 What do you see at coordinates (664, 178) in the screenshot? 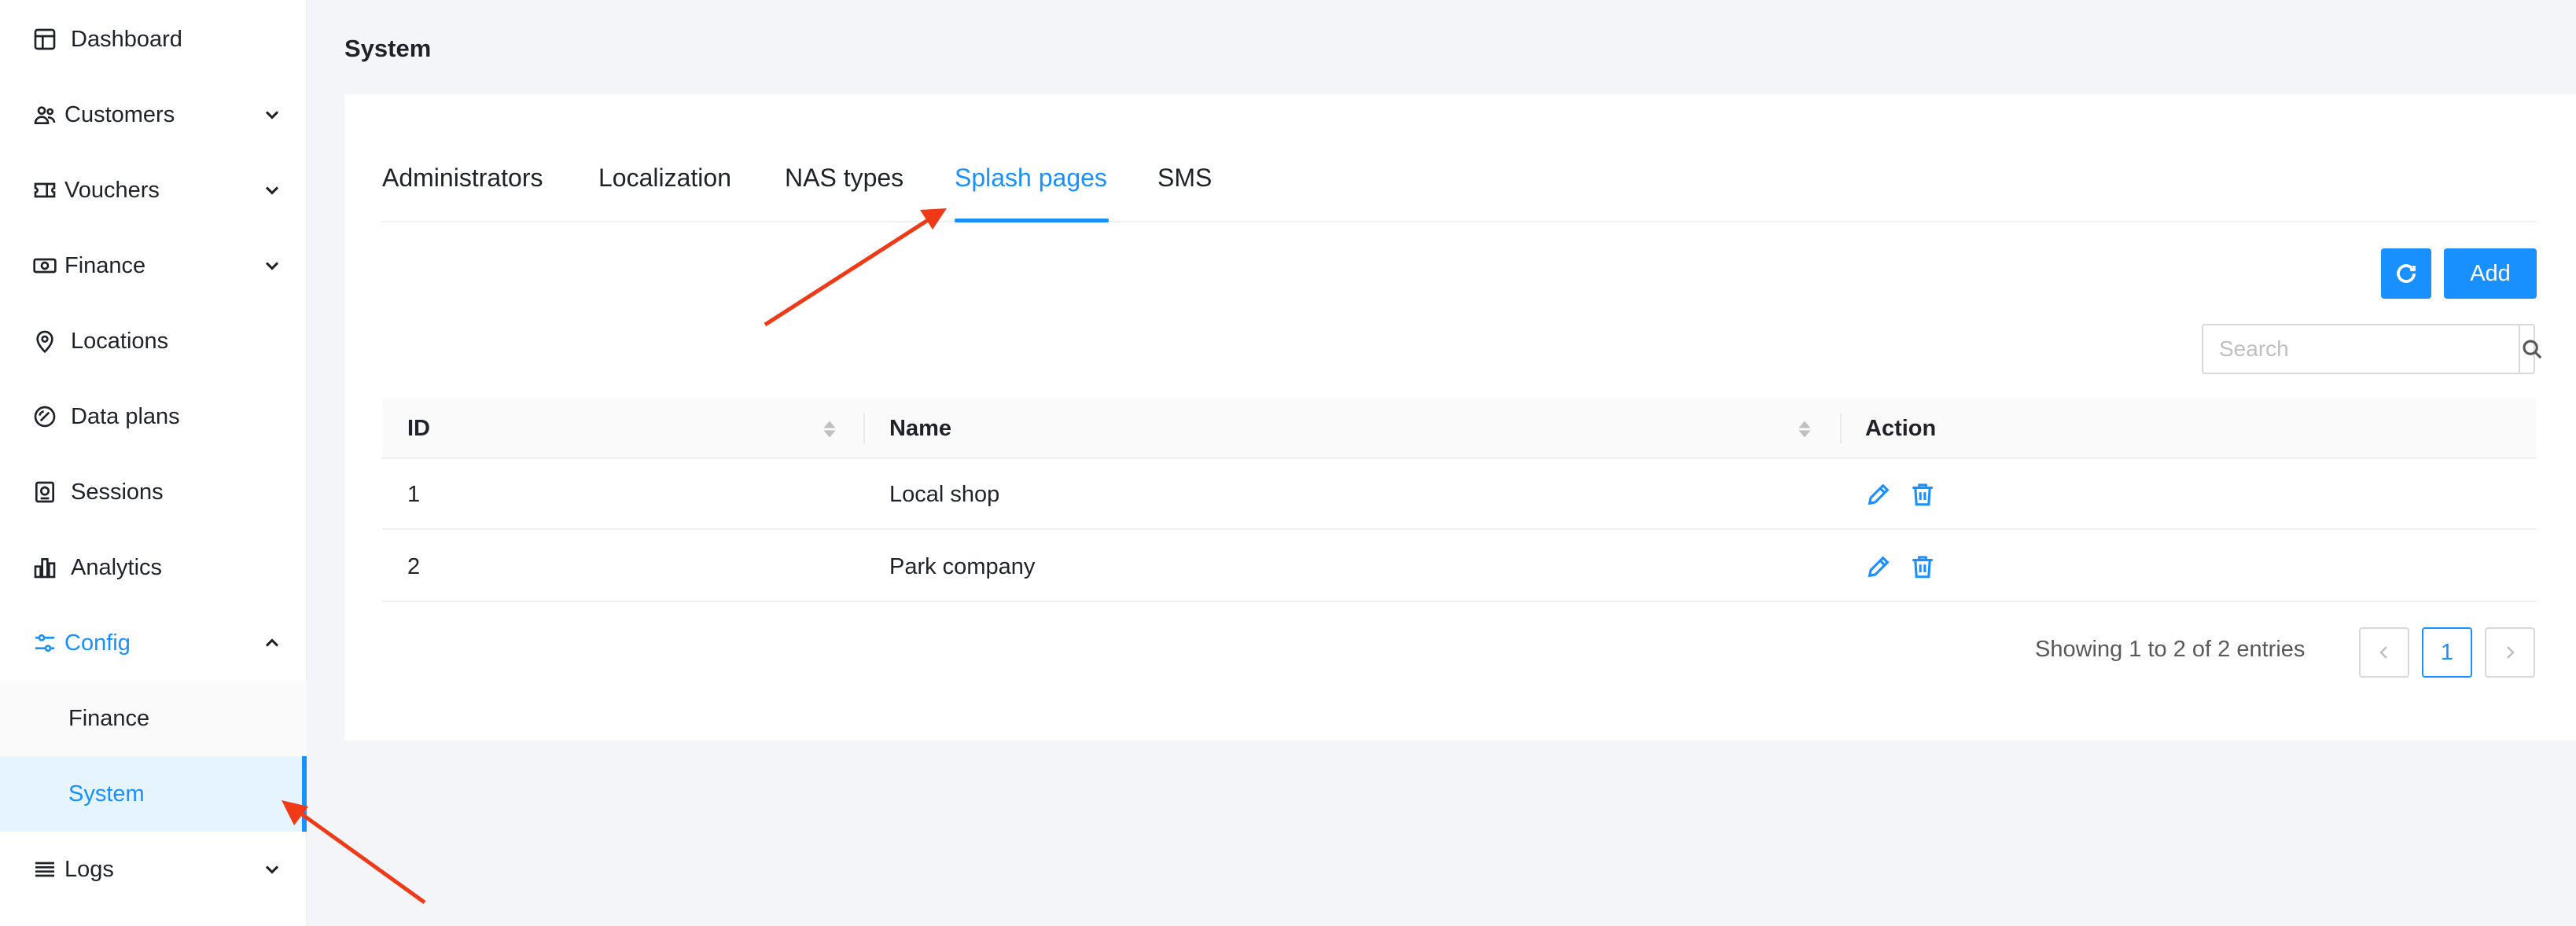
I see `tab-localization: Localization` at bounding box center [664, 178].